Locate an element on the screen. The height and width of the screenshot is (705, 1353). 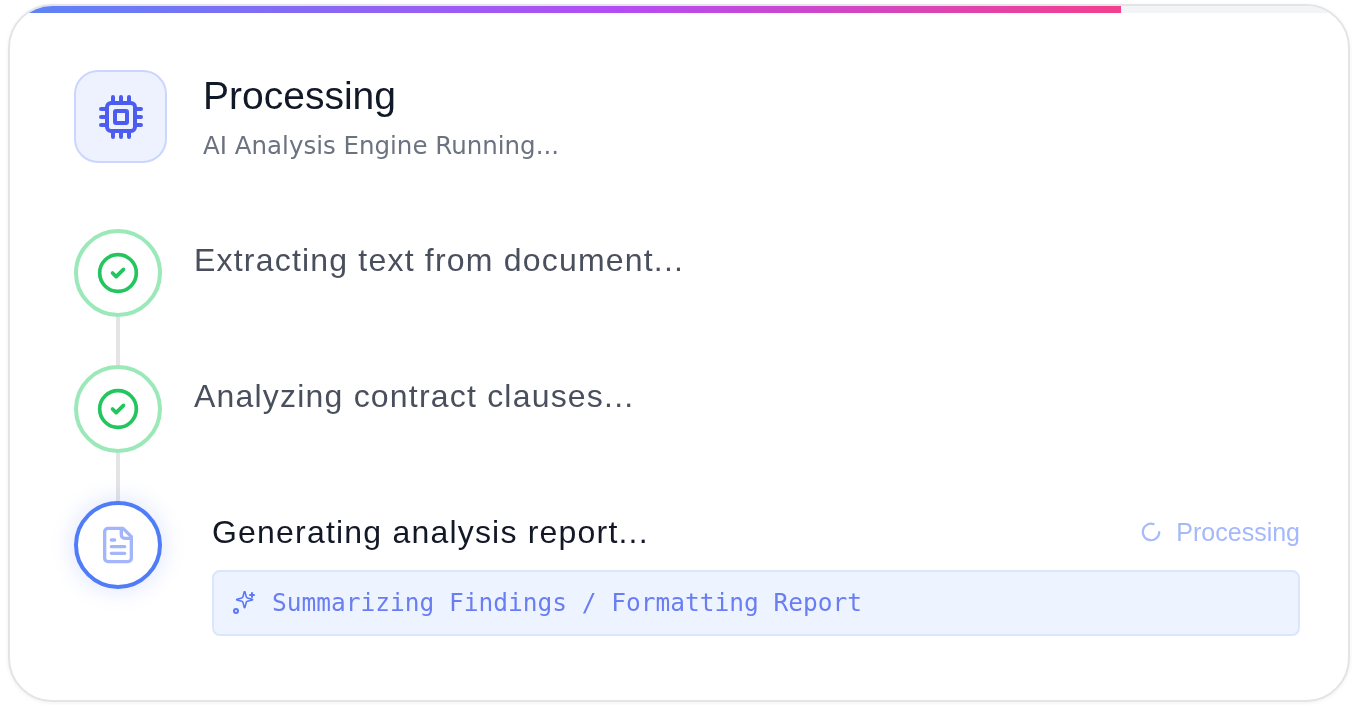
detail-text: Summarizing Findings / Formatting Report is located at coordinates (567, 603).